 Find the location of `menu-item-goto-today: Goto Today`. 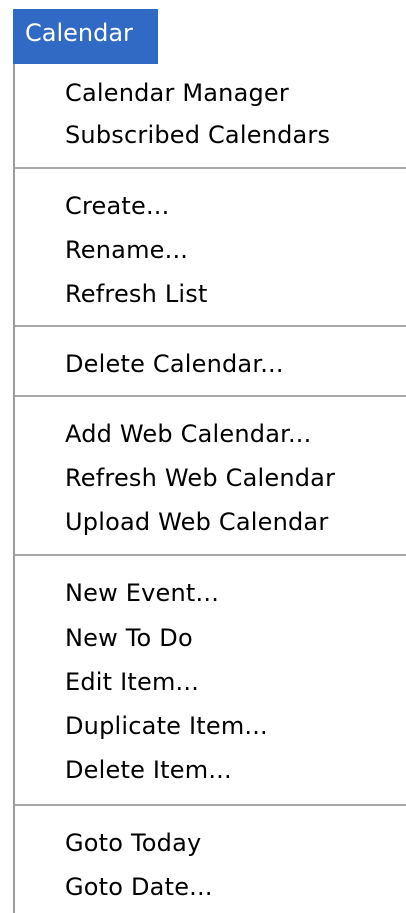

menu-item-goto-today: Goto Today is located at coordinates (133, 843).